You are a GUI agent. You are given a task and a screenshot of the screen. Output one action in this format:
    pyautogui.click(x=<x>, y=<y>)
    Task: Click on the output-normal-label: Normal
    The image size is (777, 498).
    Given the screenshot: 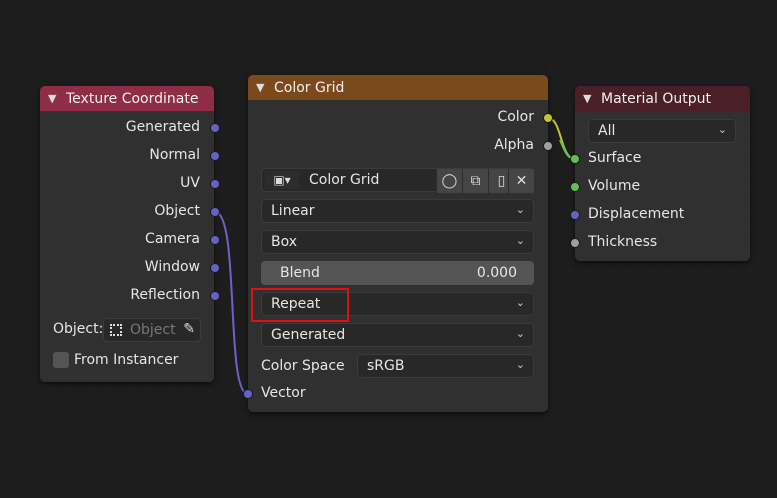 What is the action you would take?
    pyautogui.click(x=174, y=155)
    